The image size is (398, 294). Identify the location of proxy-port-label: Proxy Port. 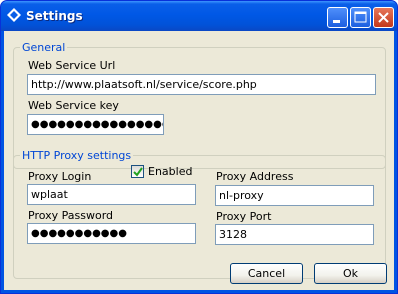
(244, 216).